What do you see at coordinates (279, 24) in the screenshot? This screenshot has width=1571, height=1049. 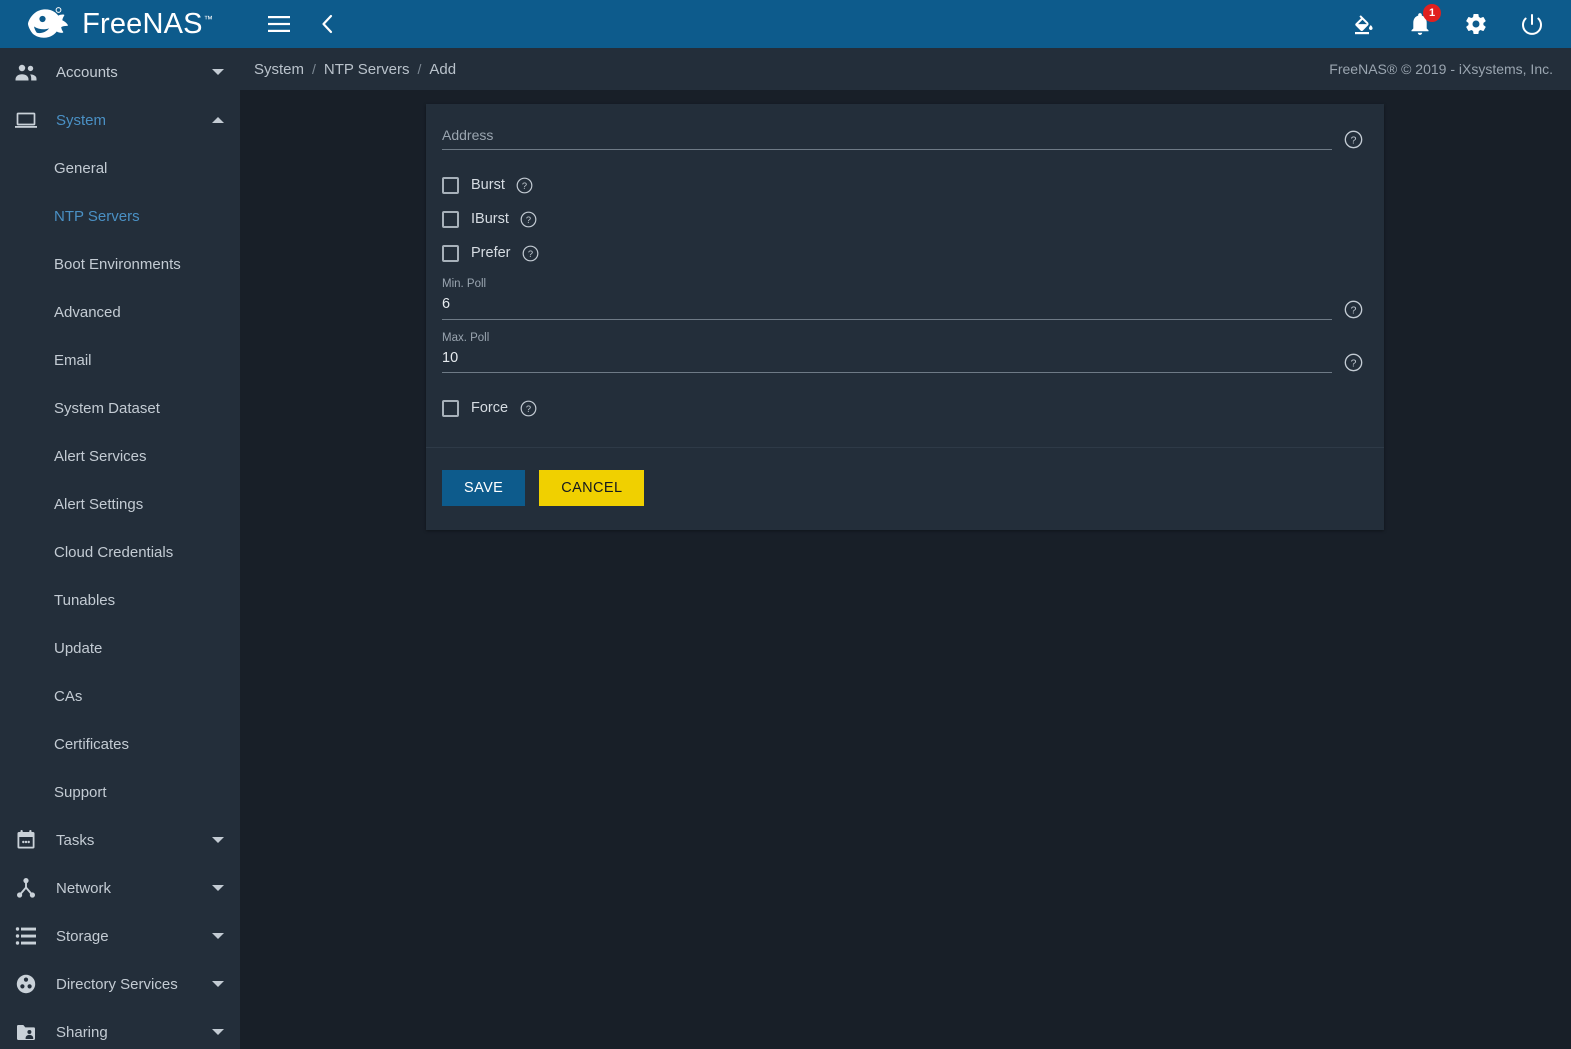 I see `hamburger-icon` at bounding box center [279, 24].